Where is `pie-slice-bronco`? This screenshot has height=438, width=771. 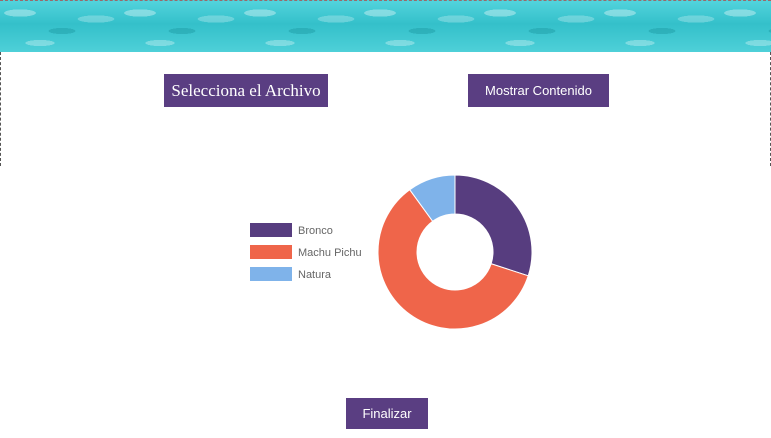
pie-slice-bronco is located at coordinates (493, 225).